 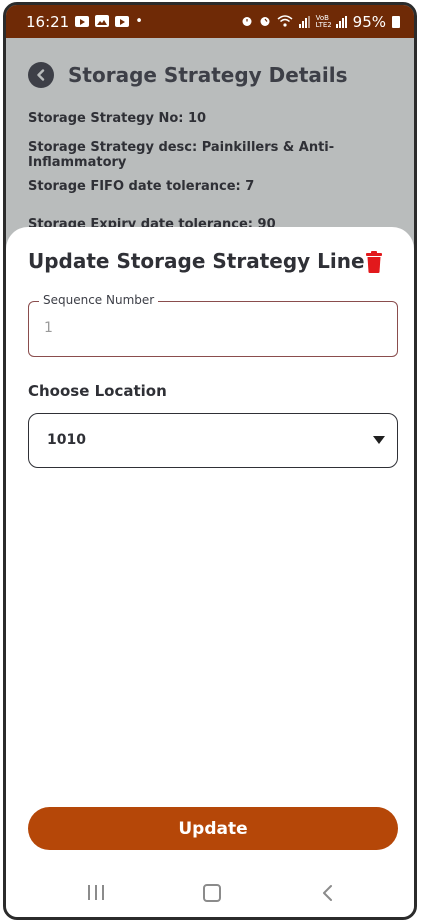 What do you see at coordinates (208, 75) in the screenshot?
I see `page-title: Storage Strategy Details` at bounding box center [208, 75].